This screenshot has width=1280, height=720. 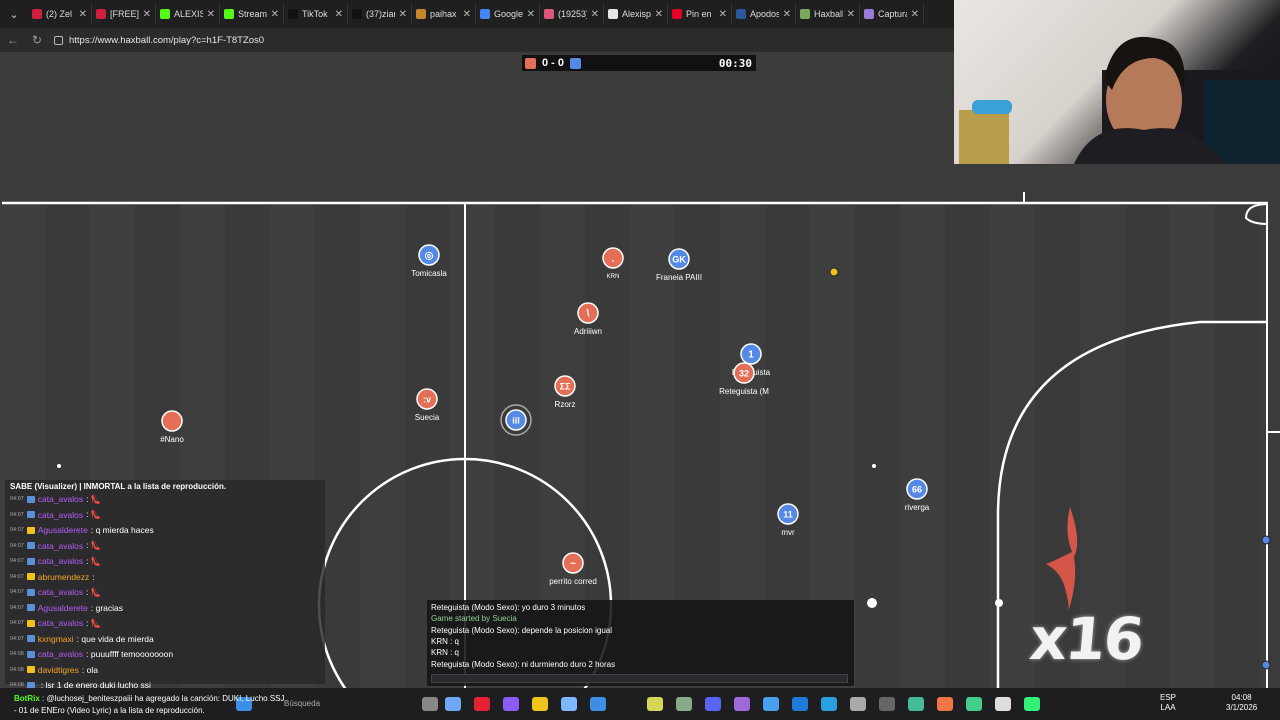 I want to click on player-avatar-label: GK, so click(x=679, y=260).